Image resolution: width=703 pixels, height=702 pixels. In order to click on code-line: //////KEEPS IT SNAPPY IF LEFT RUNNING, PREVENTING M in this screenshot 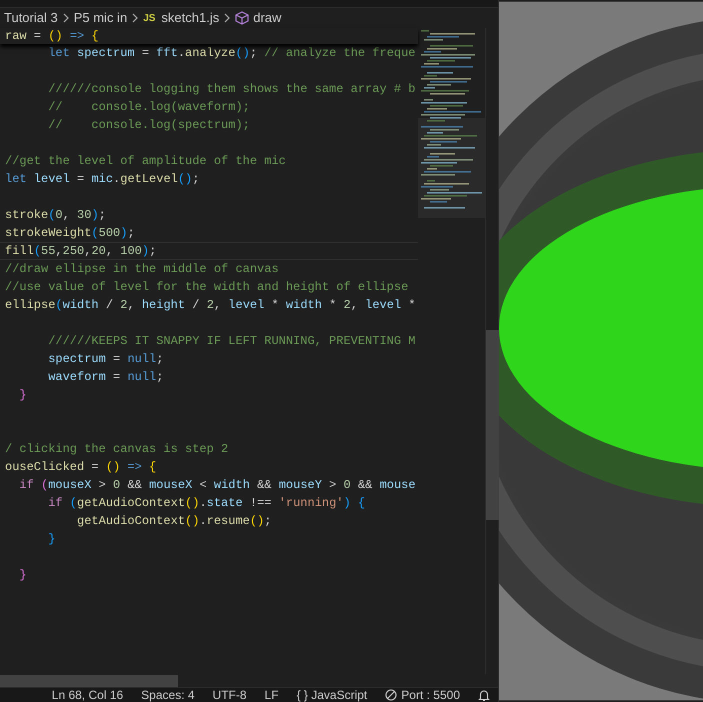, I will do `click(231, 341)`.